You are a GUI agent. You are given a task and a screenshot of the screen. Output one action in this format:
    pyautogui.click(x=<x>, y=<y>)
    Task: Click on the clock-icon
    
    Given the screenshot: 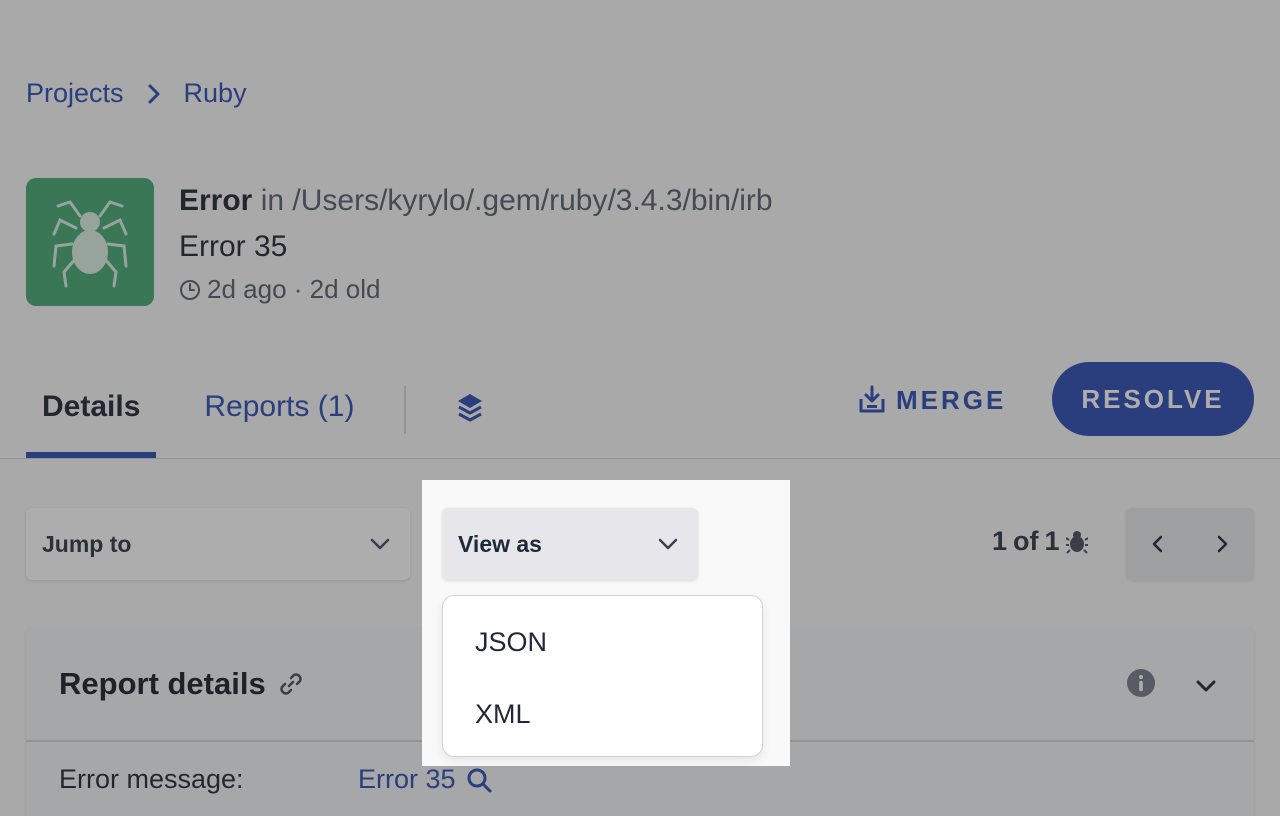 What is the action you would take?
    pyautogui.click(x=190, y=289)
    